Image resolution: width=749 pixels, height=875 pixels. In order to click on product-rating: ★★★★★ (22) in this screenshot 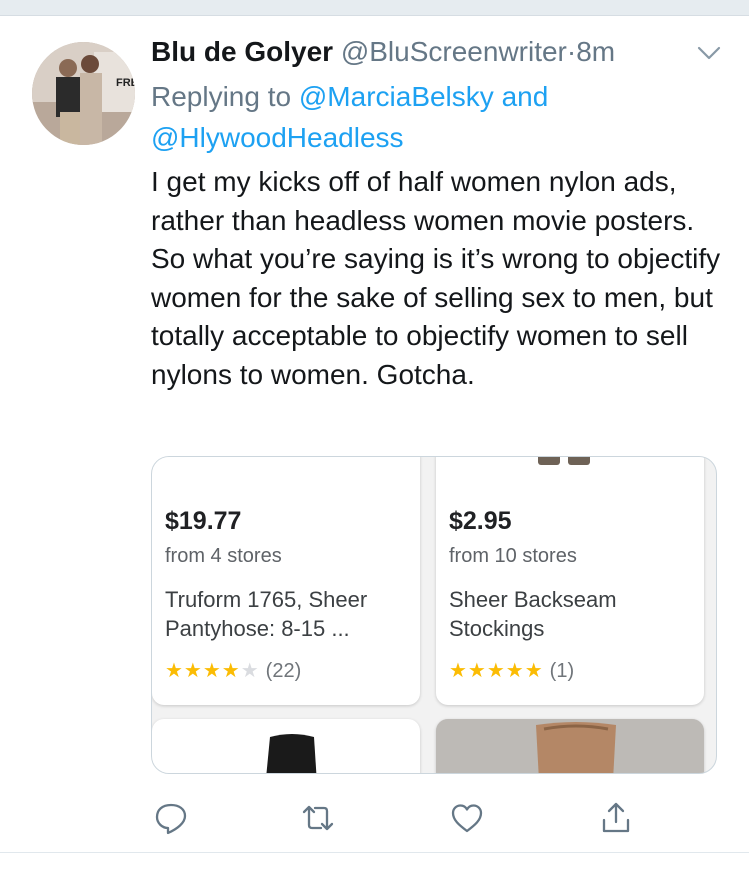, I will do `click(233, 671)`.